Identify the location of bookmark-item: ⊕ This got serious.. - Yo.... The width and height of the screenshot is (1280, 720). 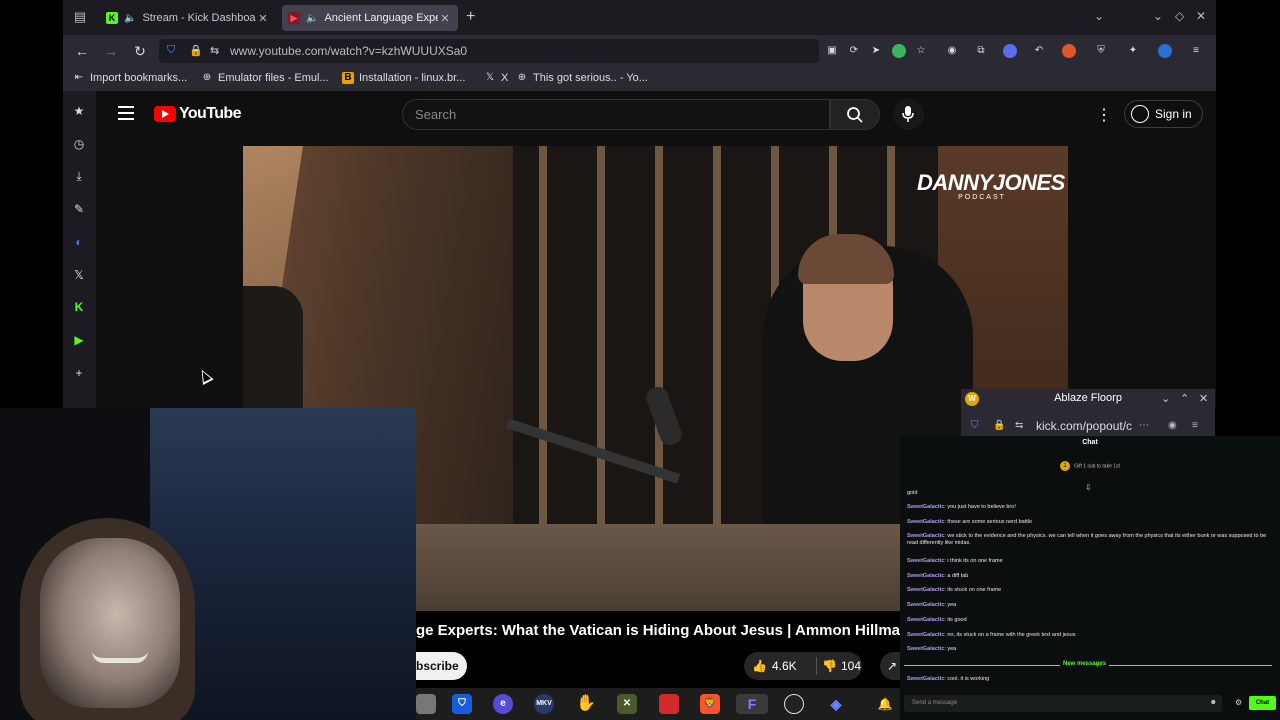
(582, 78).